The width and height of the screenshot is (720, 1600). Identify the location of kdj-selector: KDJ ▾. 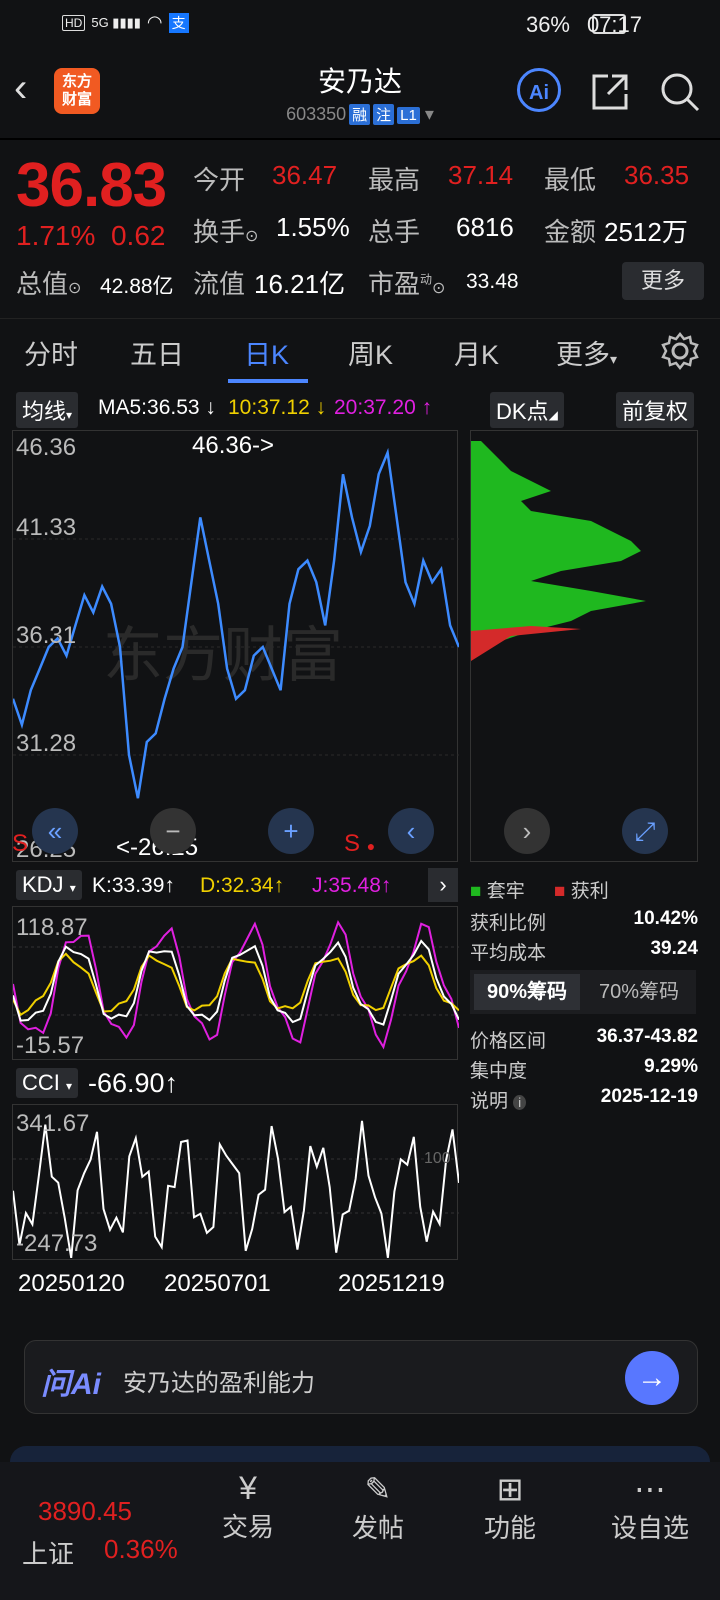
(49, 885).